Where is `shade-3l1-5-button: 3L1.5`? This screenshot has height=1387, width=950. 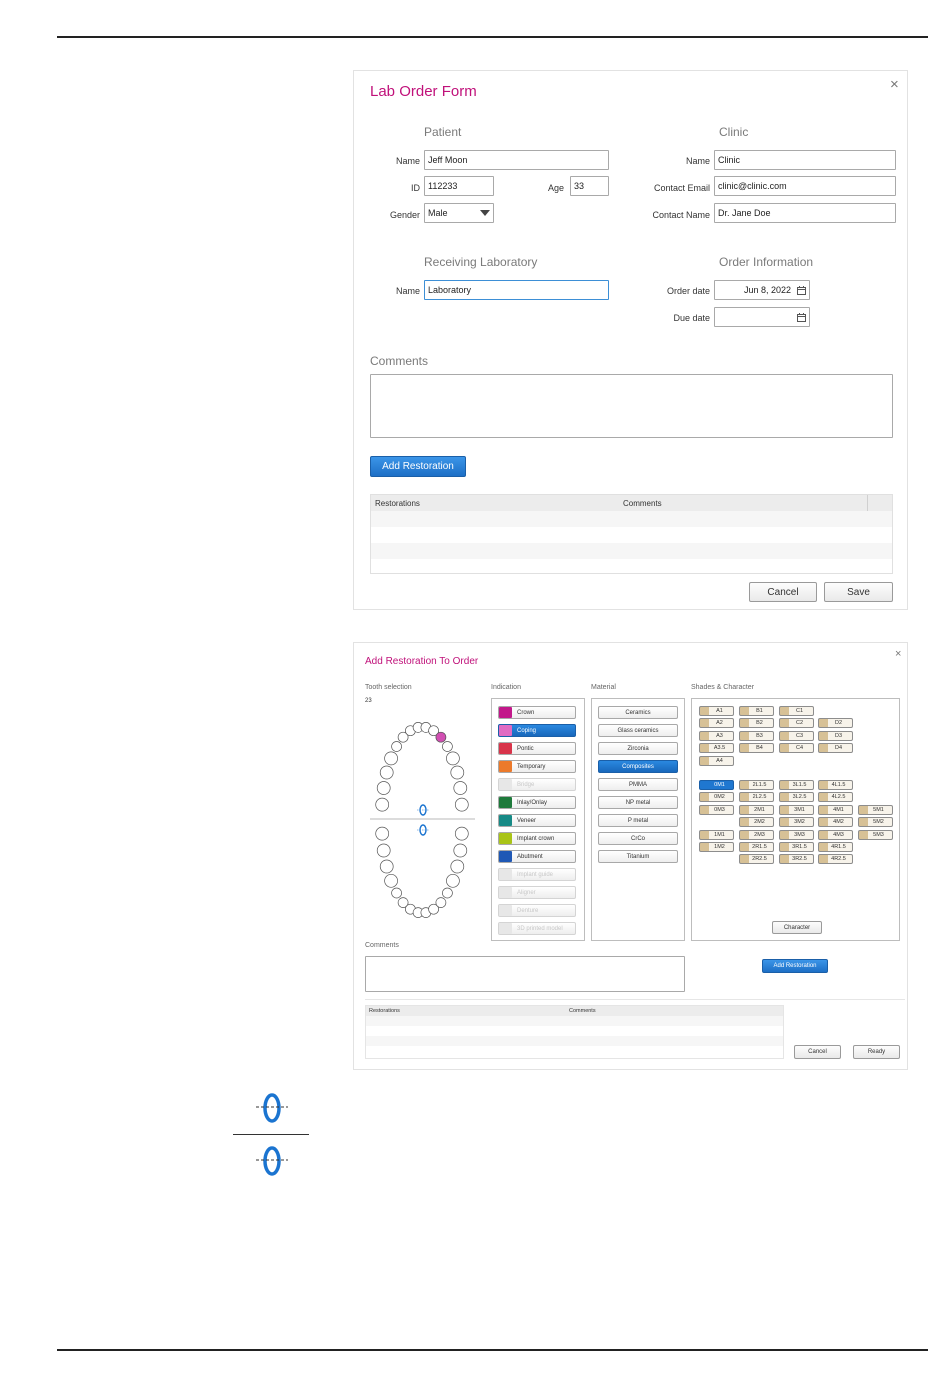 shade-3l1-5-button: 3L1.5 is located at coordinates (796, 785).